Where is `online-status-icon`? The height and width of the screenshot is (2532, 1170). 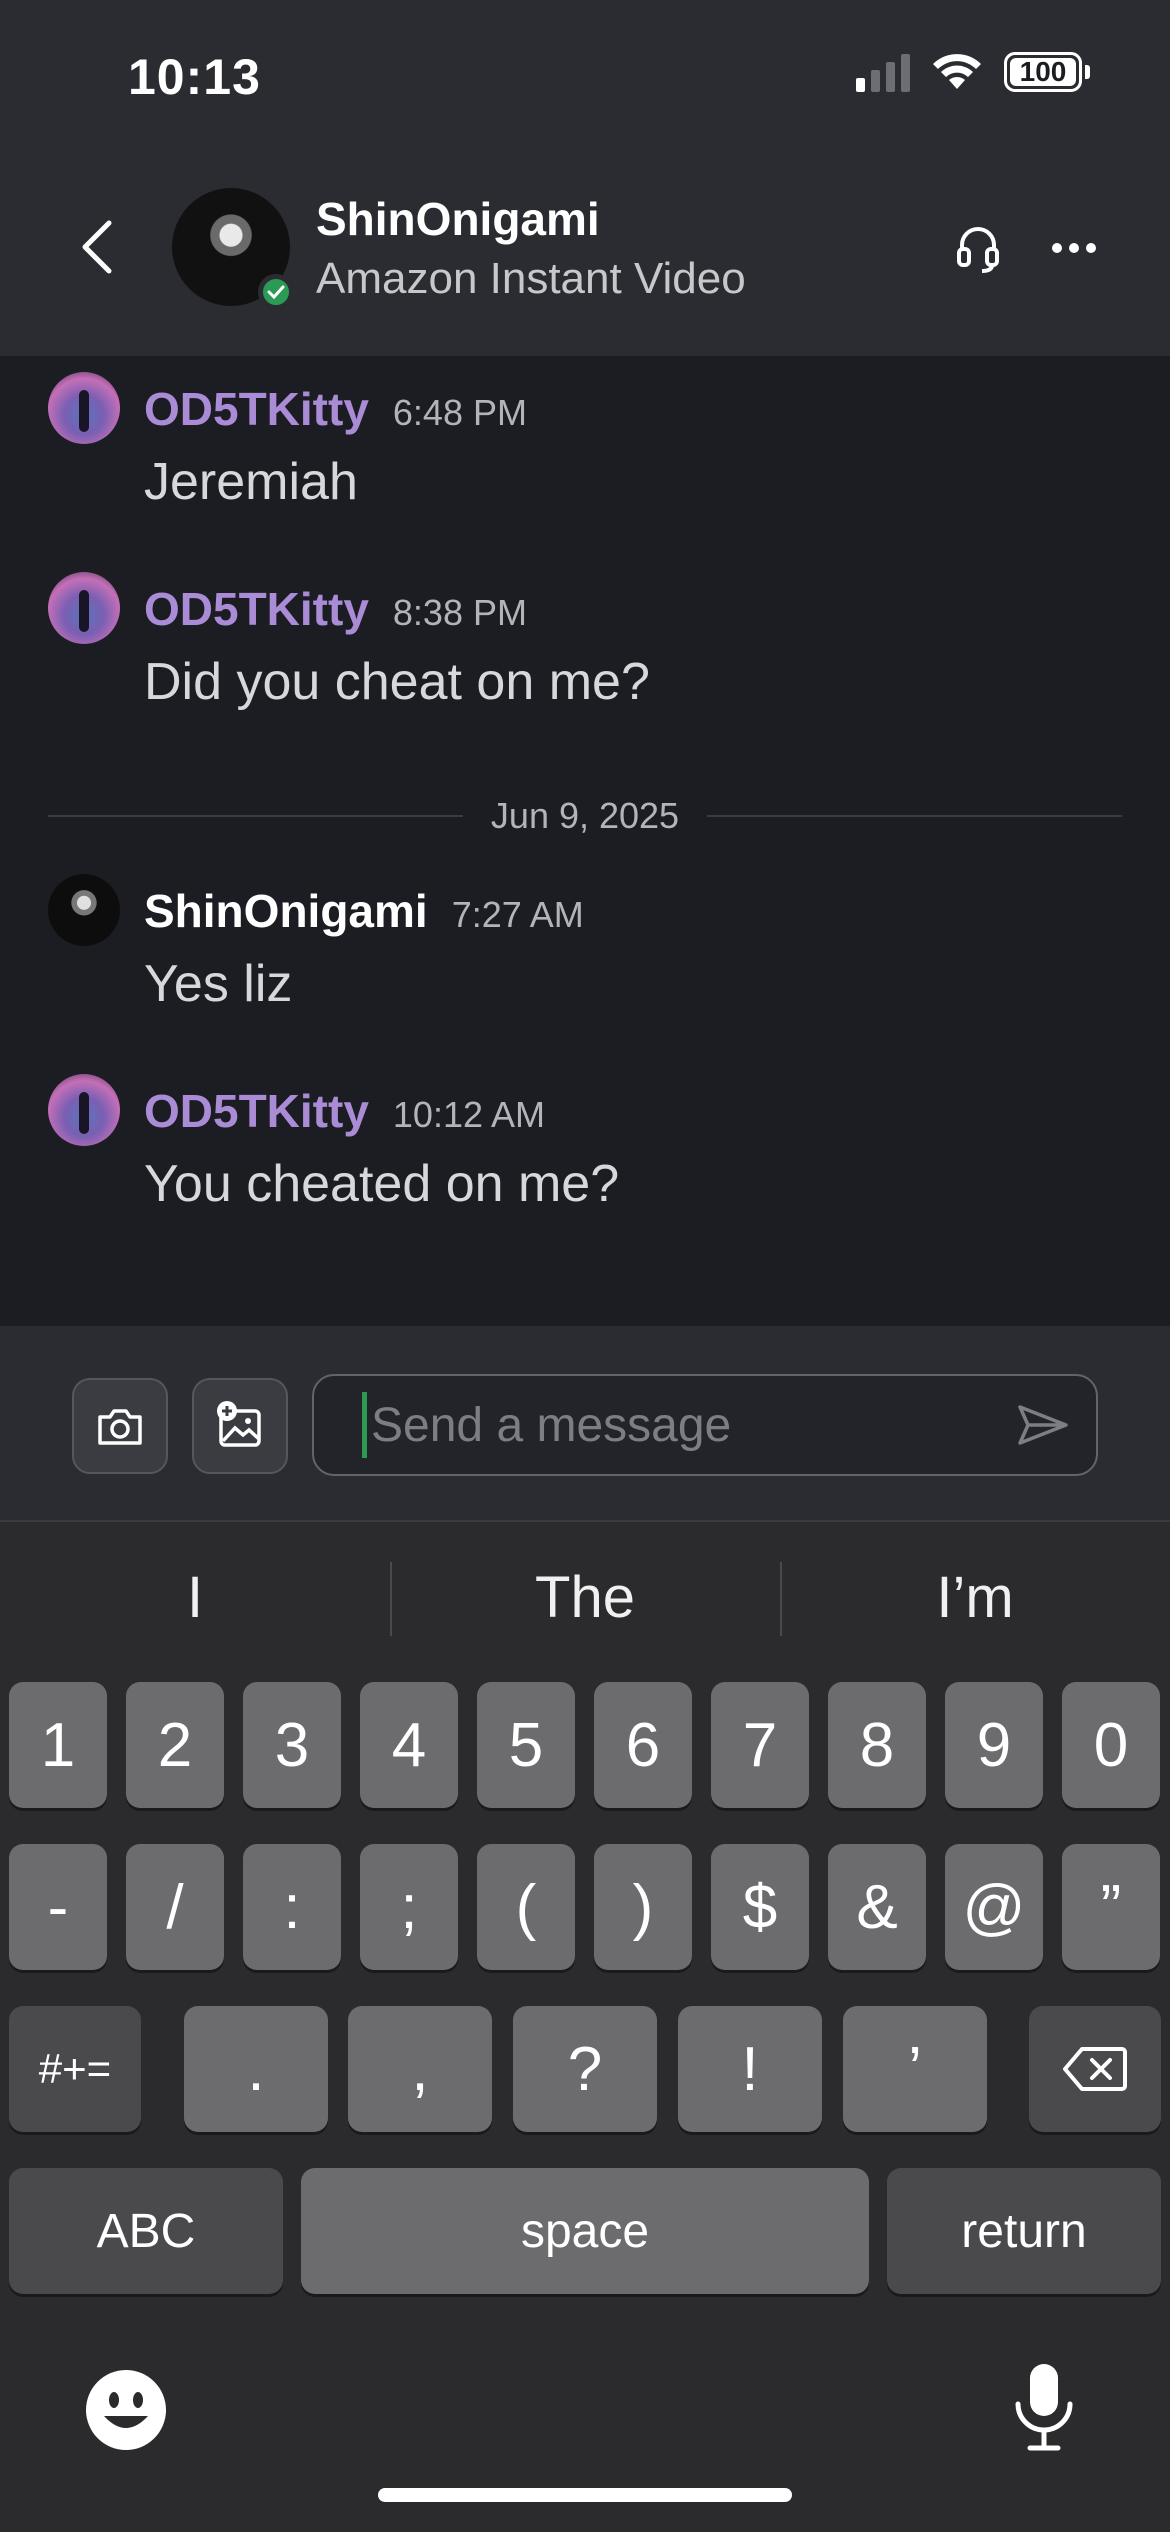 online-status-icon is located at coordinates (276, 292).